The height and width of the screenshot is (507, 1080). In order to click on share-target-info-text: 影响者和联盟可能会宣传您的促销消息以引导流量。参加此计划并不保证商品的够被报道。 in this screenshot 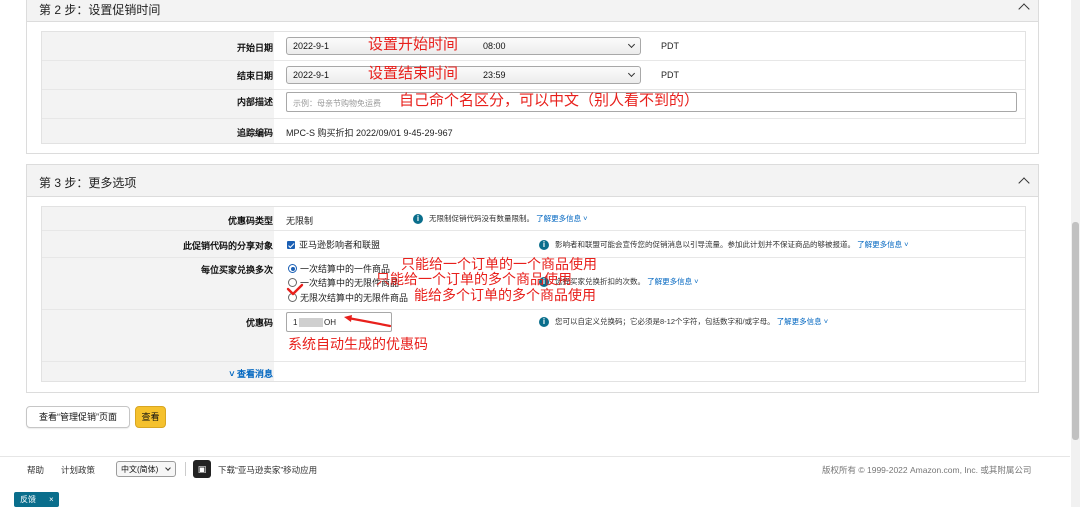, I will do `click(705, 244)`.